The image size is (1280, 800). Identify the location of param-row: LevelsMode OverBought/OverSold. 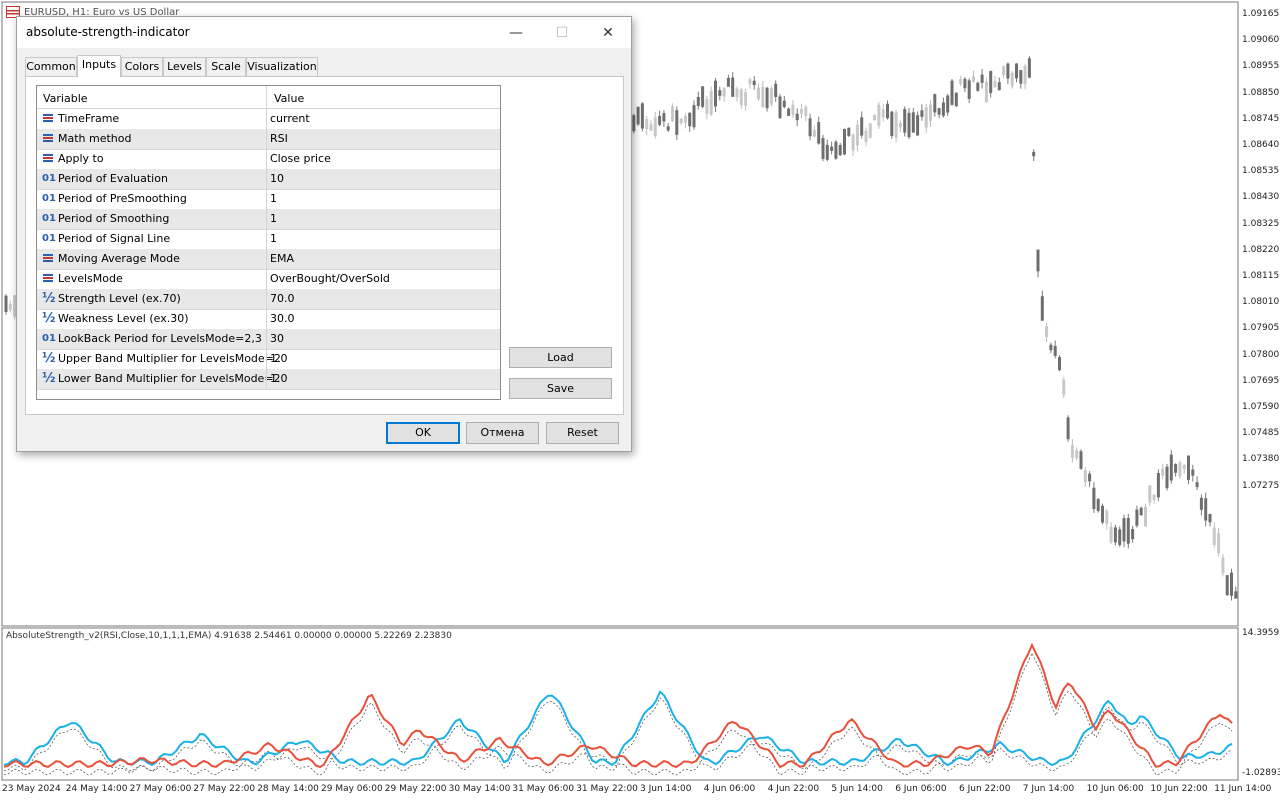
(268, 279).